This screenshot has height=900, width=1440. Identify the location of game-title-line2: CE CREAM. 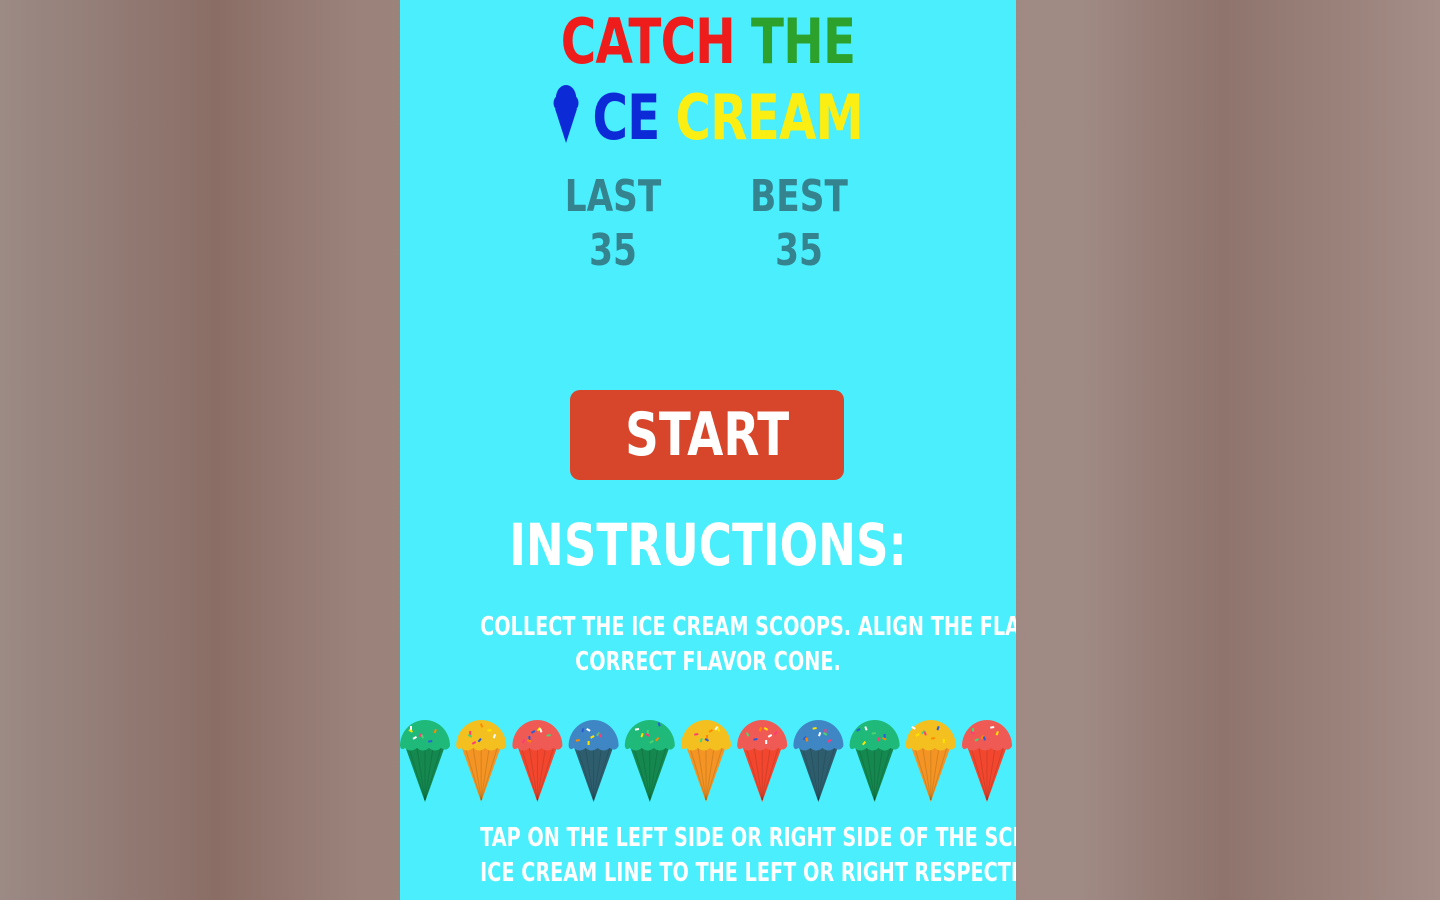
(708, 118).